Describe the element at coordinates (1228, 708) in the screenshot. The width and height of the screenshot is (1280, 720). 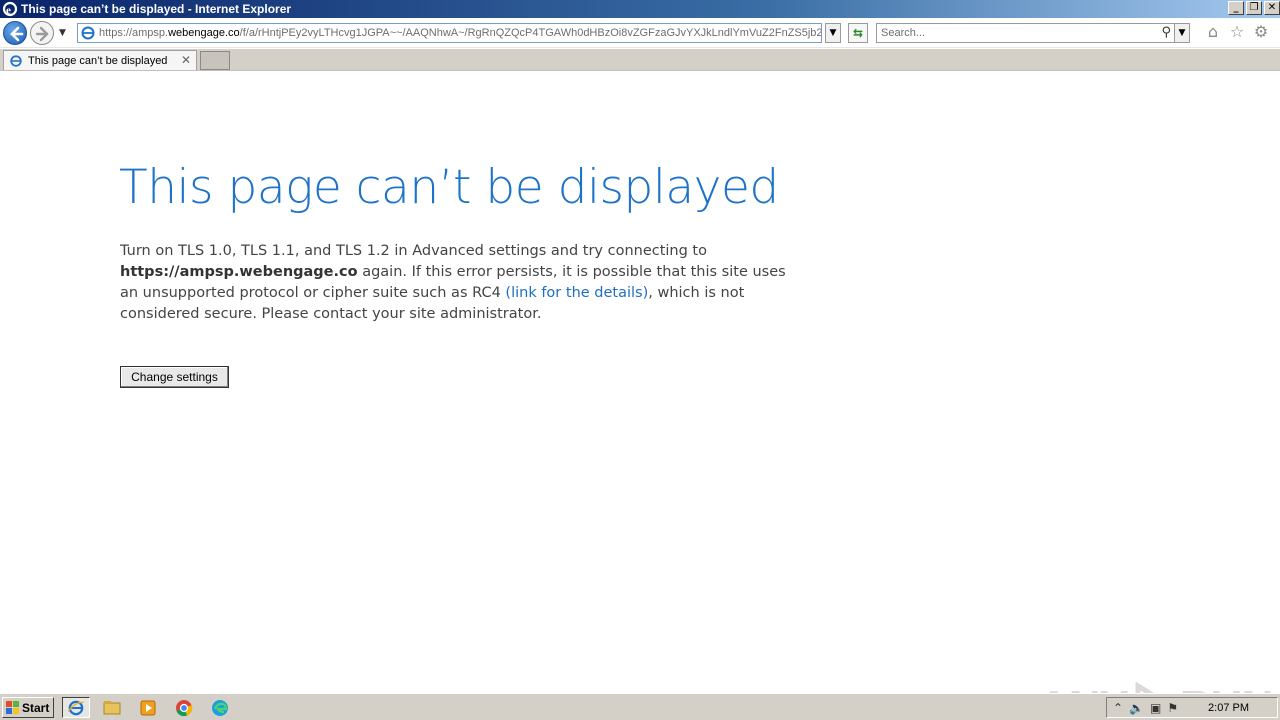
I see `clock: 2:07 PM` at that location.